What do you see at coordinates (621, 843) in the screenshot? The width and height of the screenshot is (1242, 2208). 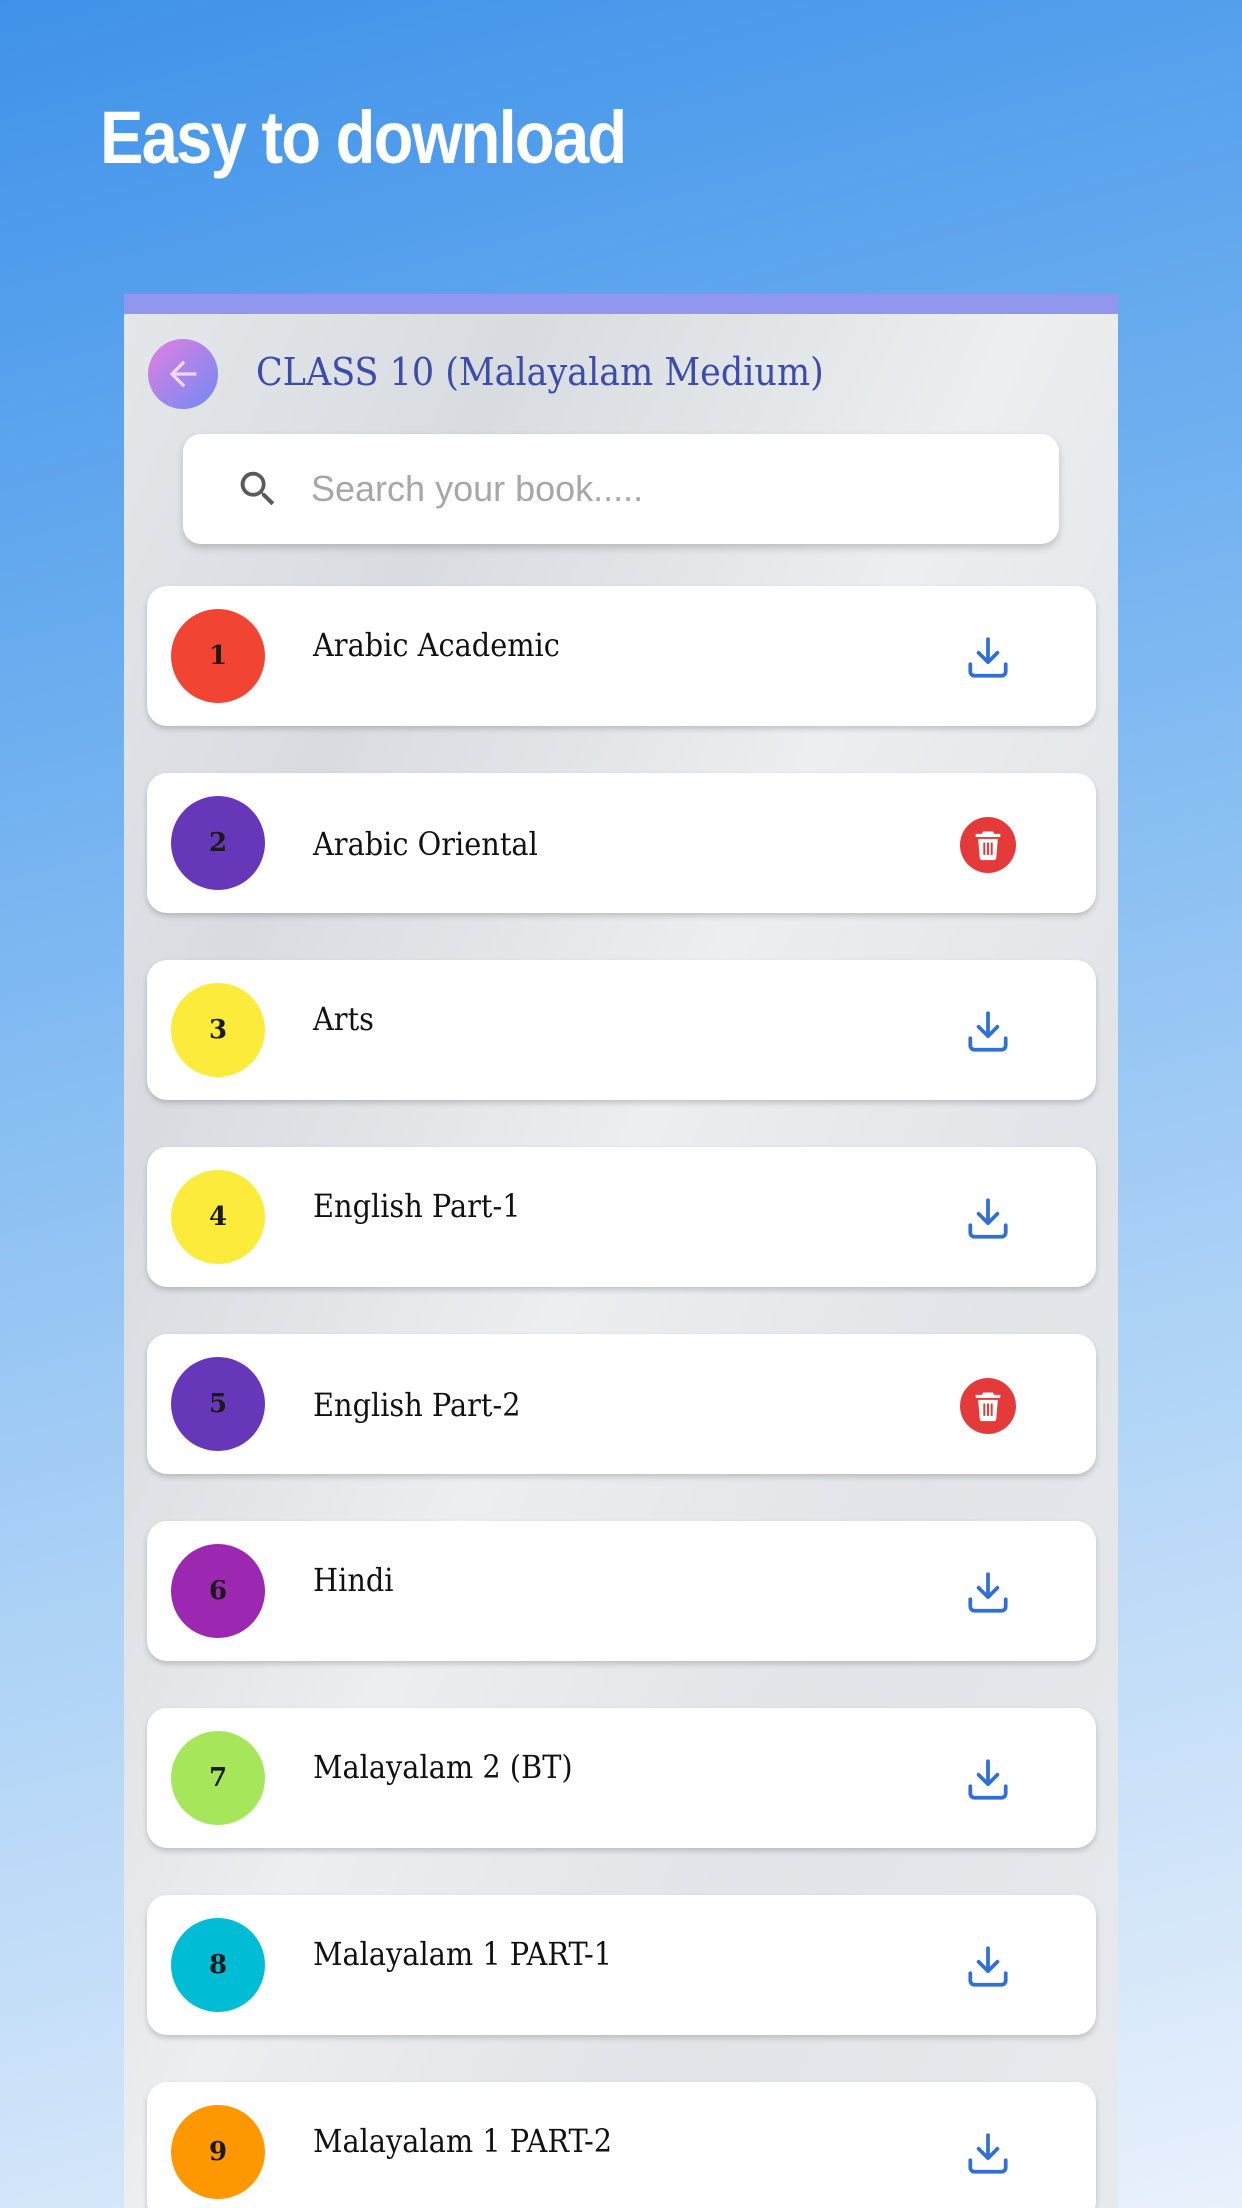 I see `book-item: 2 Arabic Oriental` at bounding box center [621, 843].